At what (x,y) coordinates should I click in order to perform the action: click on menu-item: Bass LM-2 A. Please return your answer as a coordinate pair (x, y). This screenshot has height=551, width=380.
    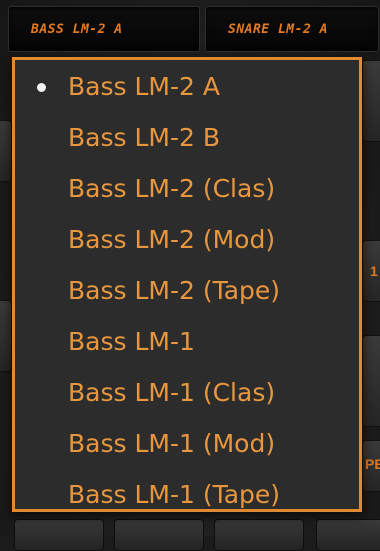
    Looking at the image, I should click on (187, 86).